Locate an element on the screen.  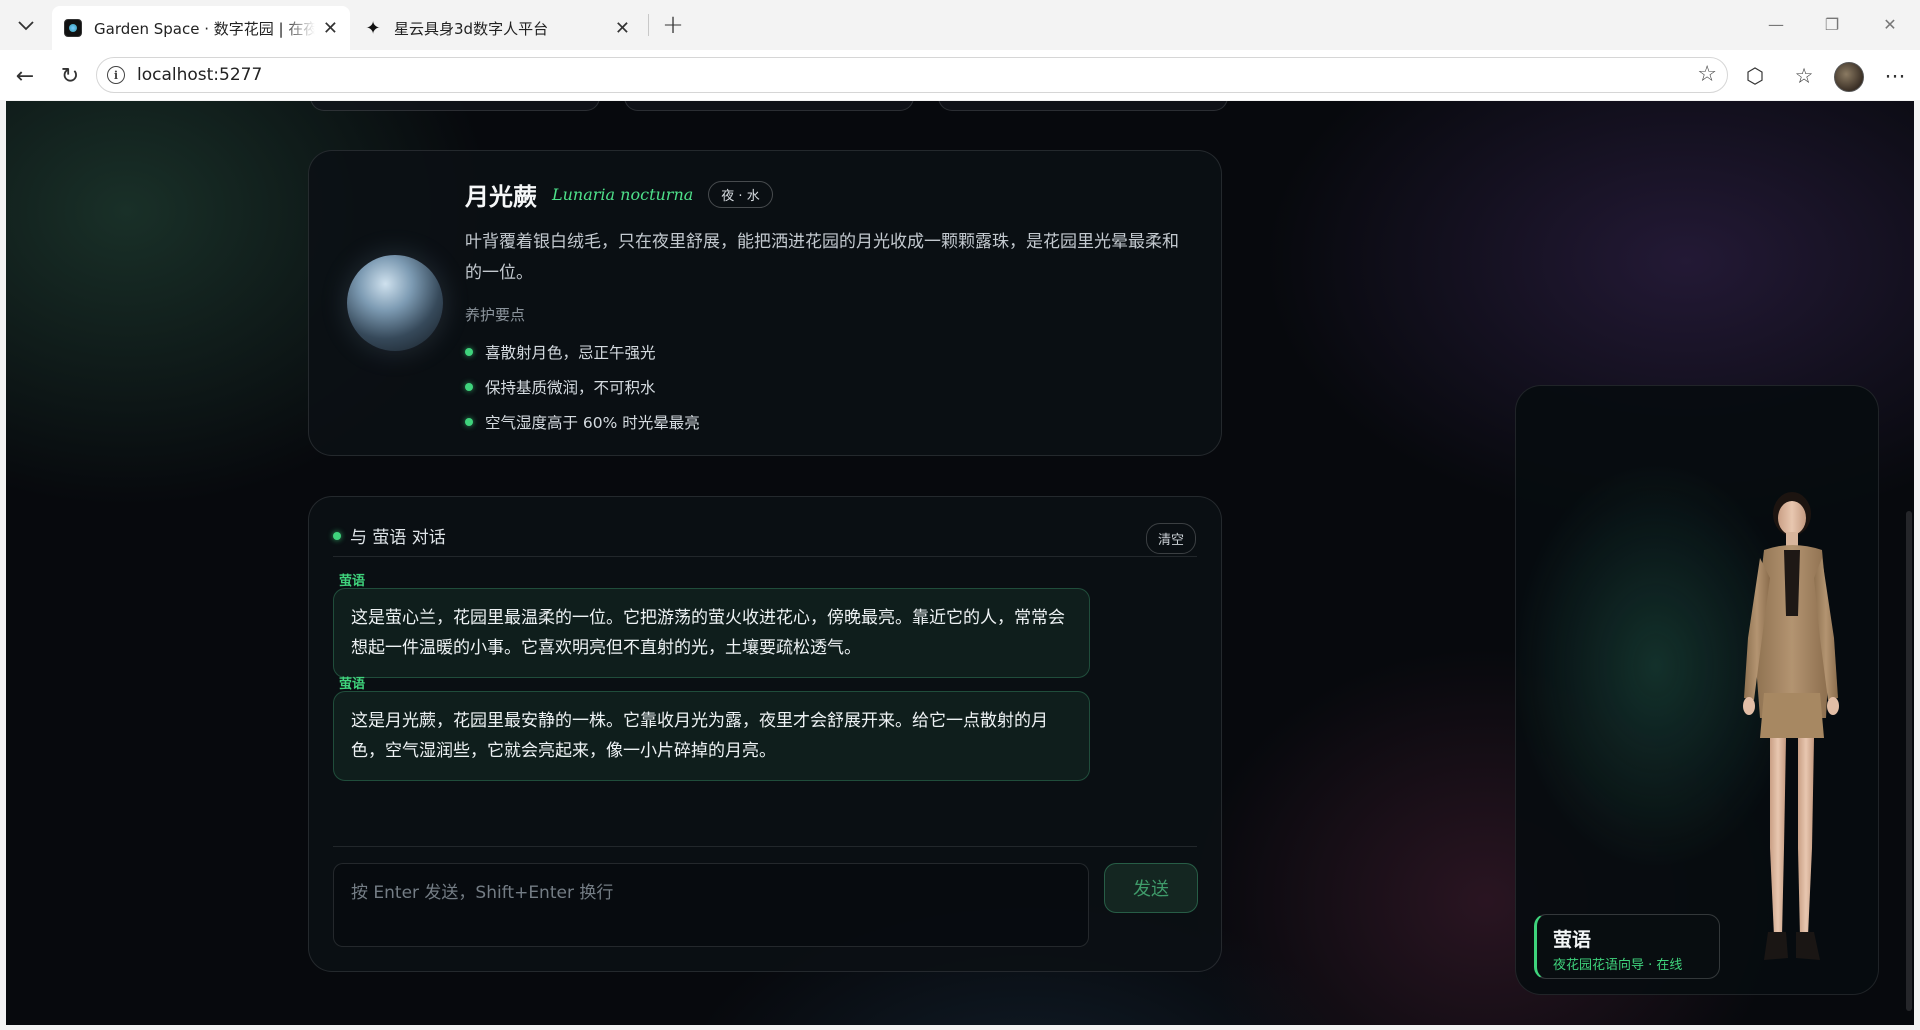
send-button: 发送 is located at coordinates (1151, 888).